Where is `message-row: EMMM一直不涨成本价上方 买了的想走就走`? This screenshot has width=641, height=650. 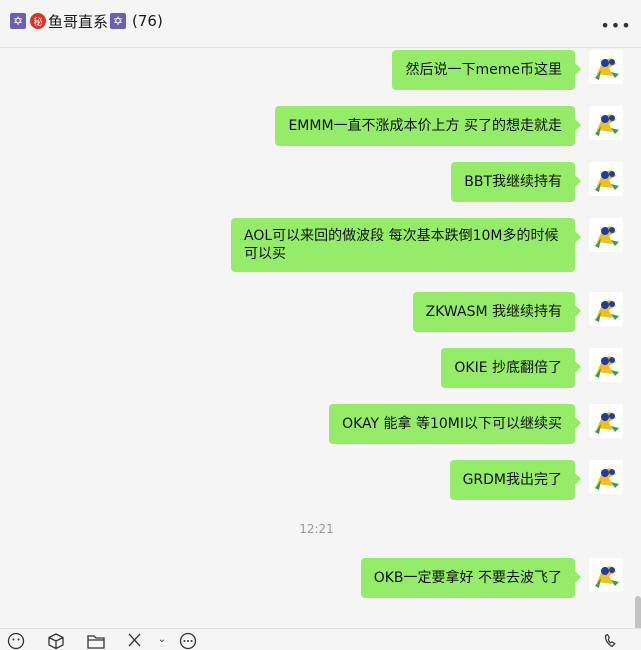 message-row: EMMM一直不涨成本价上方 买了的想走就走 is located at coordinates (320, 126).